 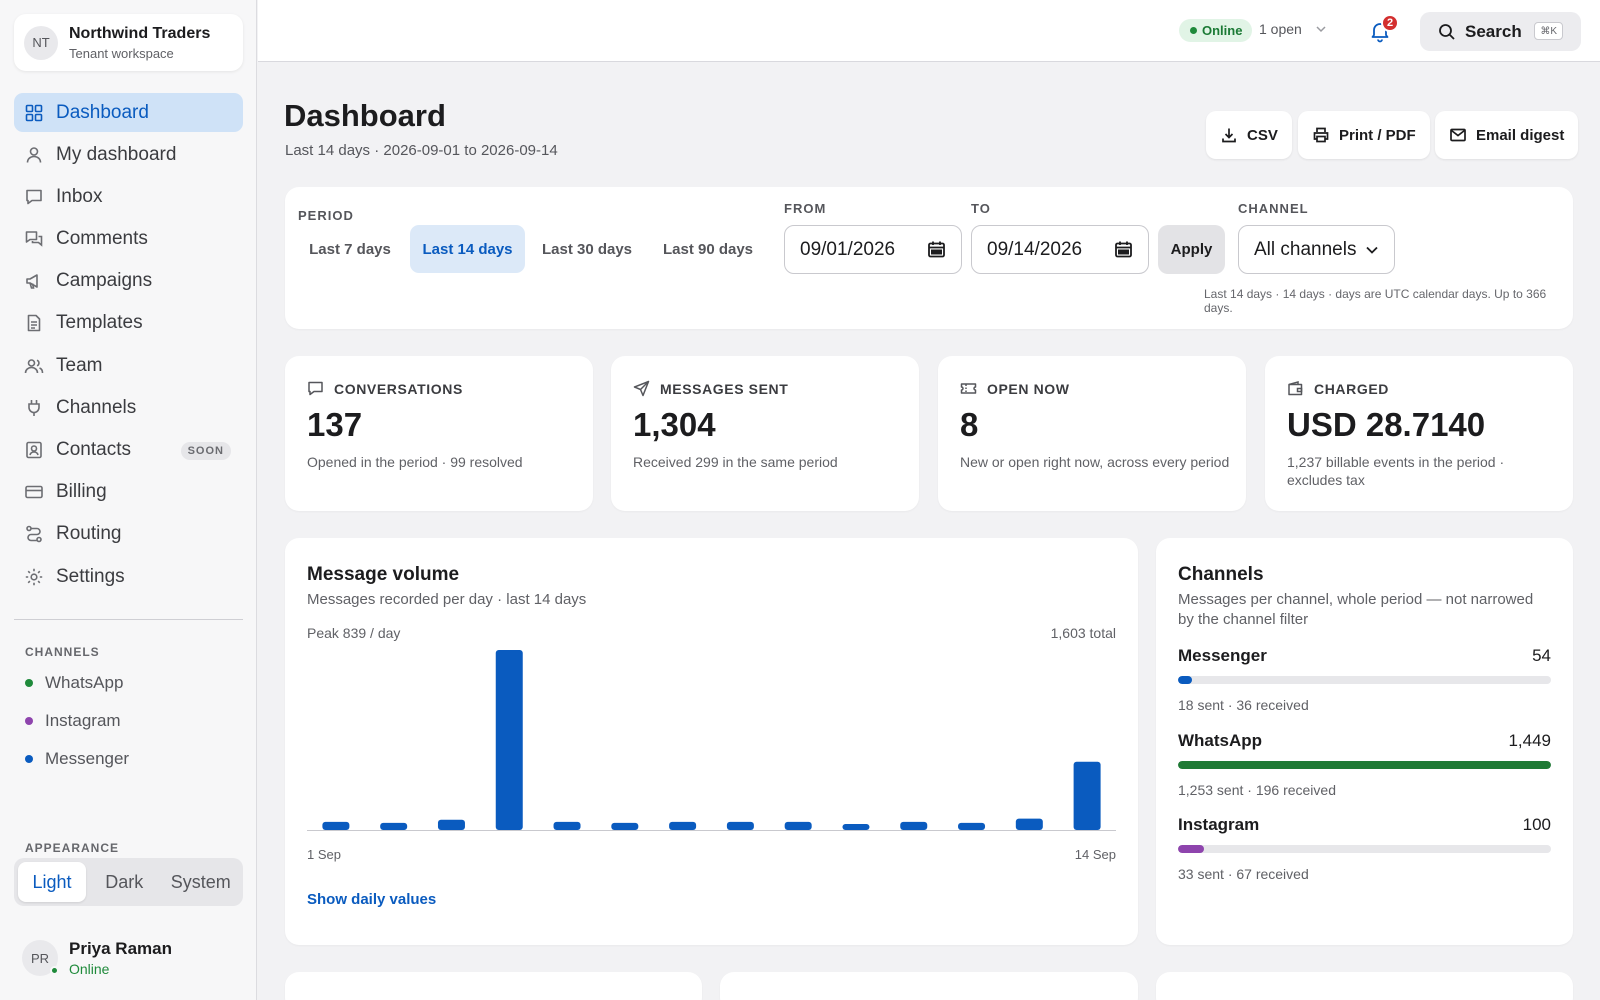 I want to click on user-icon, so click(x=34, y=154).